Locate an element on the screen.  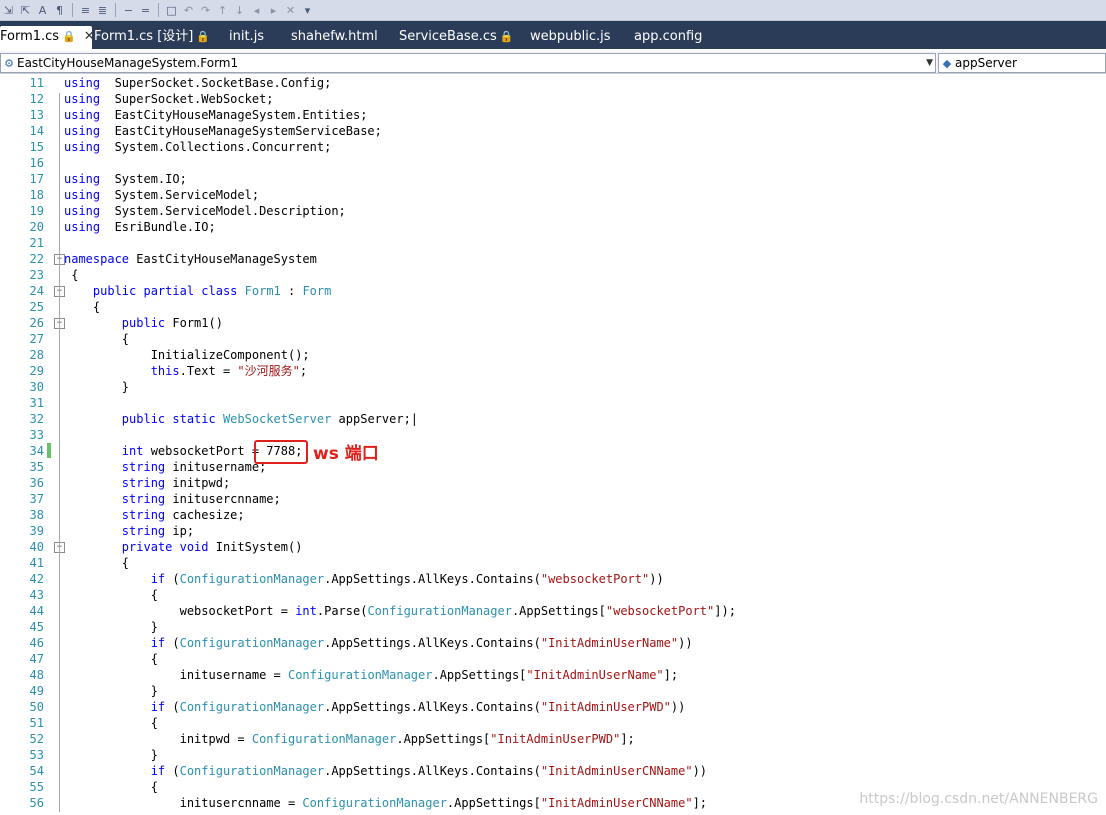
comment-icon: ⇲ is located at coordinates (8, 10).